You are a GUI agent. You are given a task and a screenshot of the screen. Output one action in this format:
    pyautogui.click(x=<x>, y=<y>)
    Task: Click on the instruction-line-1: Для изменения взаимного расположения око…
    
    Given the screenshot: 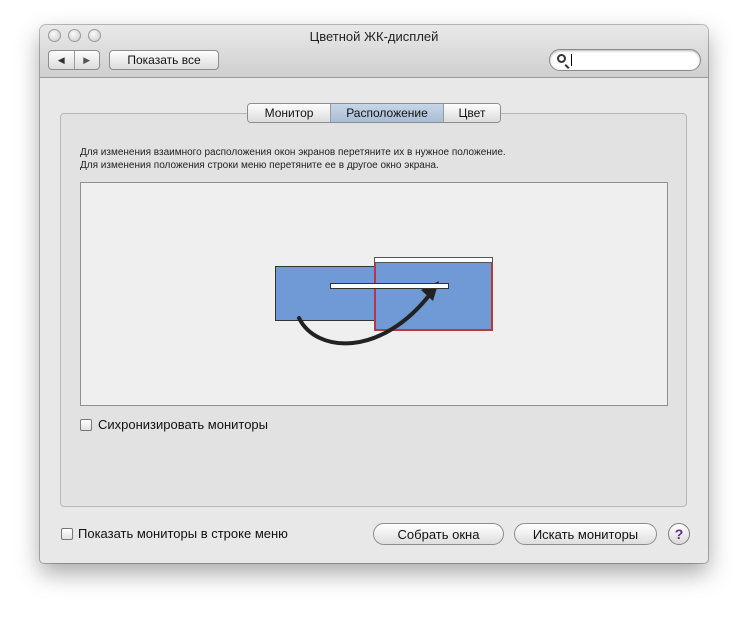 What is the action you would take?
    pyautogui.click(x=293, y=152)
    